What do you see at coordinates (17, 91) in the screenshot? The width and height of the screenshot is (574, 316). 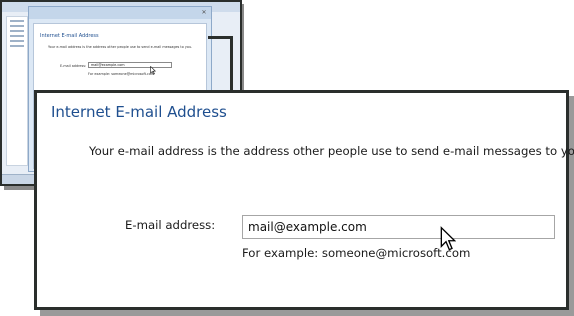 I see `thumbnail-sidebar` at bounding box center [17, 91].